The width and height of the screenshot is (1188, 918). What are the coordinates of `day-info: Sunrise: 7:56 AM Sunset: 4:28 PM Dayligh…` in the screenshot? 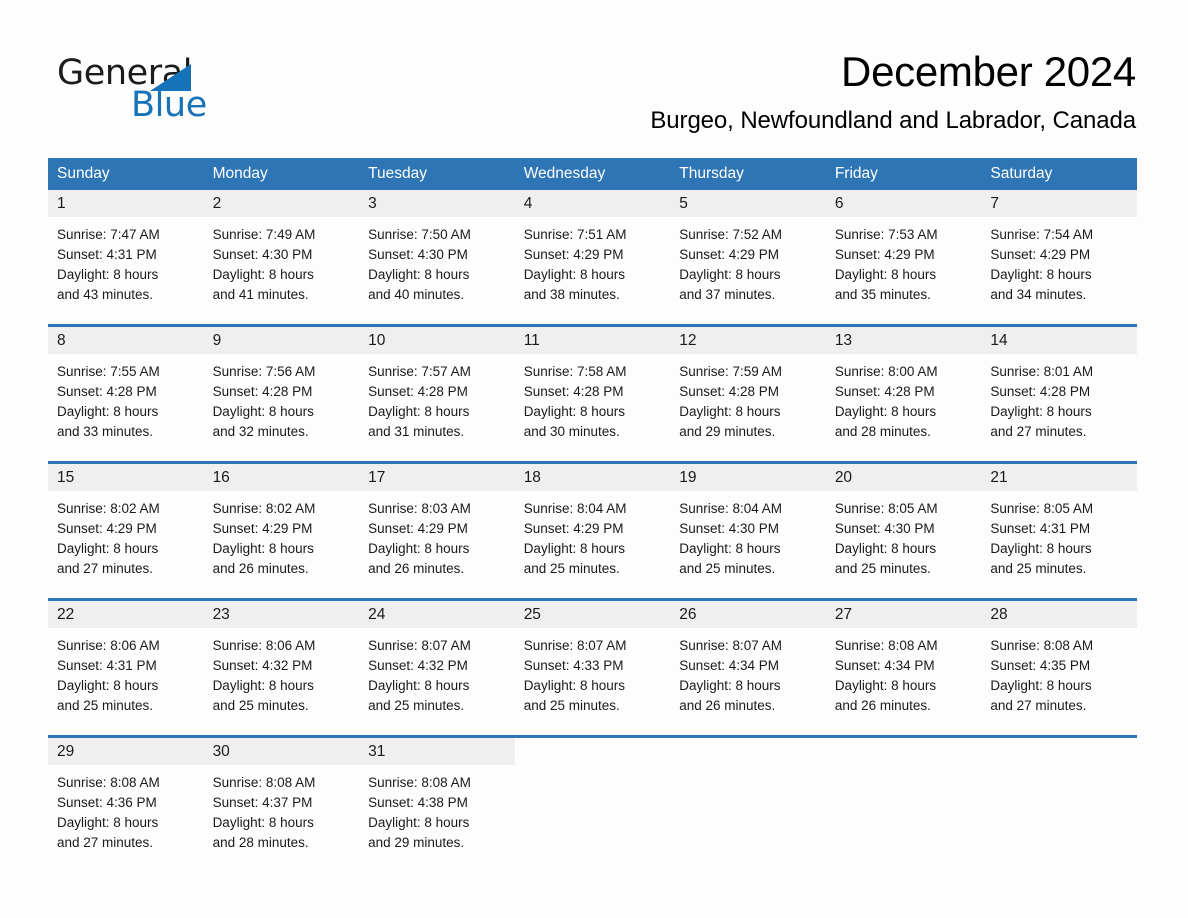 It's located at (282, 398).